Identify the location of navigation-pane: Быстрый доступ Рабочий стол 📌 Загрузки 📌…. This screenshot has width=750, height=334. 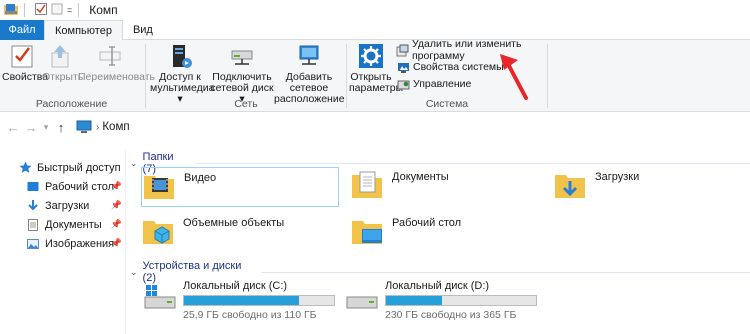
(63, 242).